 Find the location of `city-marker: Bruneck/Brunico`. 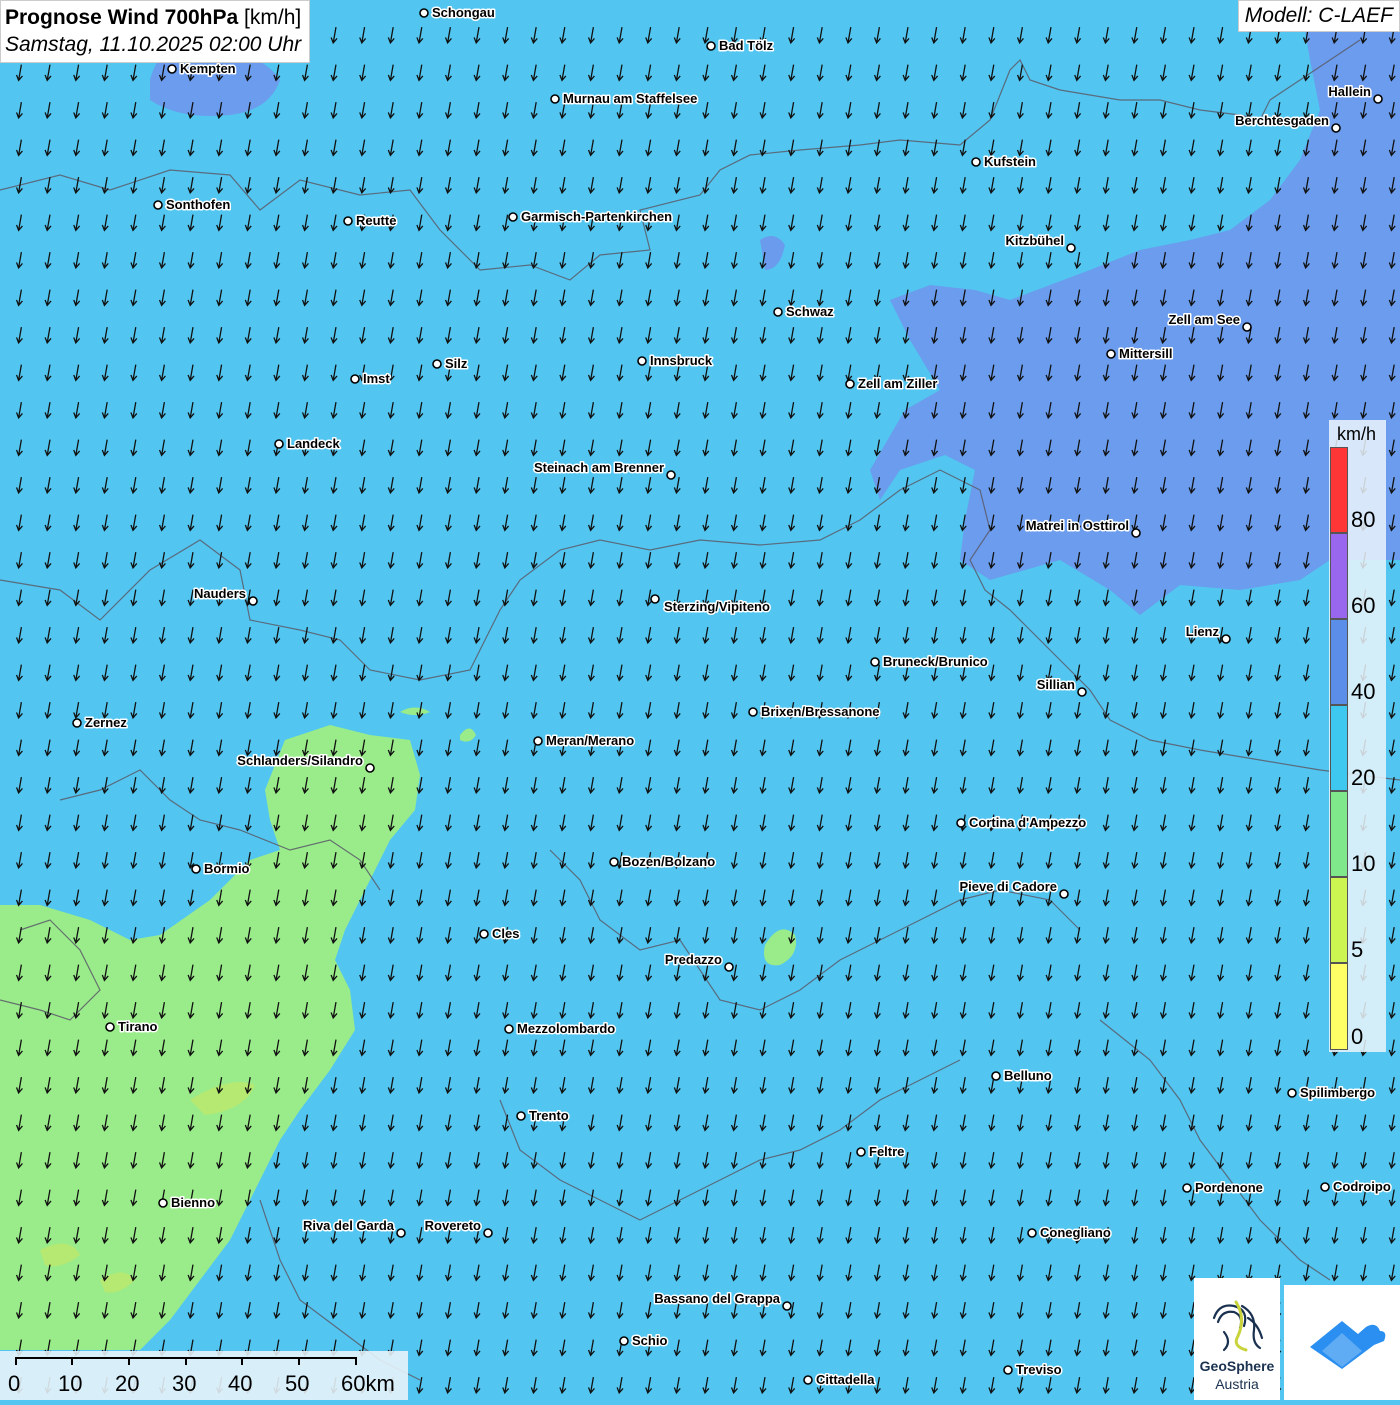

city-marker: Bruneck/Brunico is located at coordinates (929, 662).